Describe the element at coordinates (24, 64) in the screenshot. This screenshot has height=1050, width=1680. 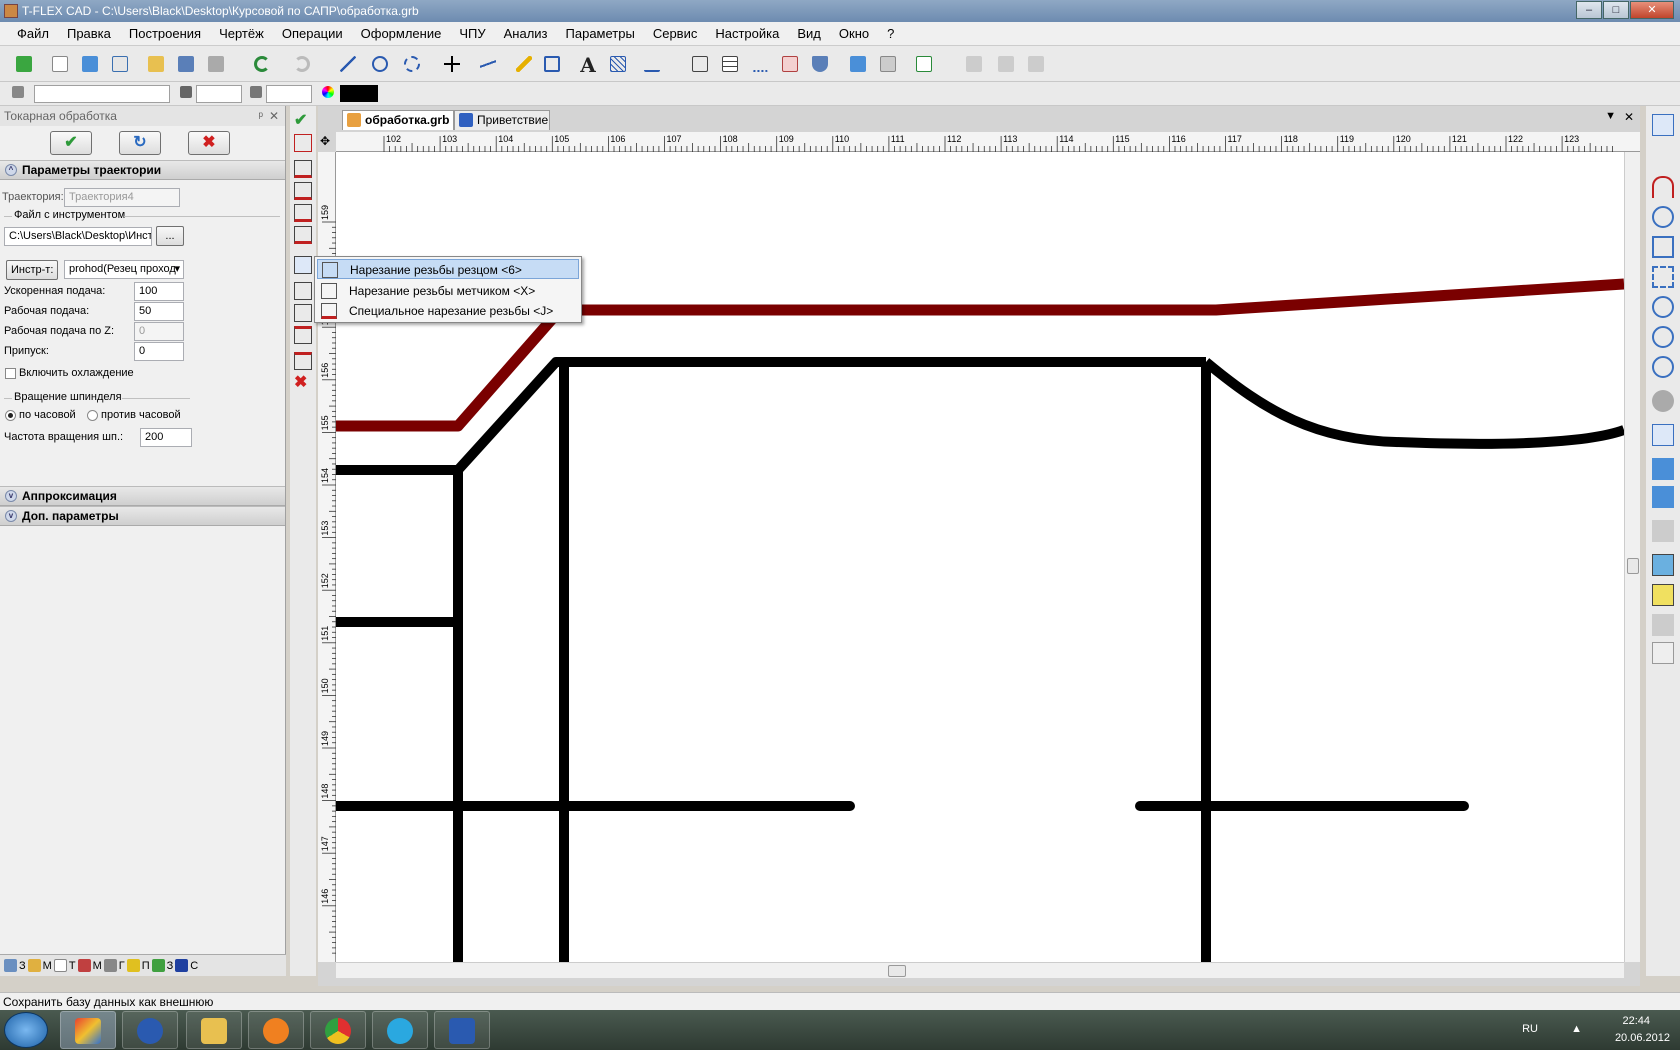
I see `confirm-icon` at that location.